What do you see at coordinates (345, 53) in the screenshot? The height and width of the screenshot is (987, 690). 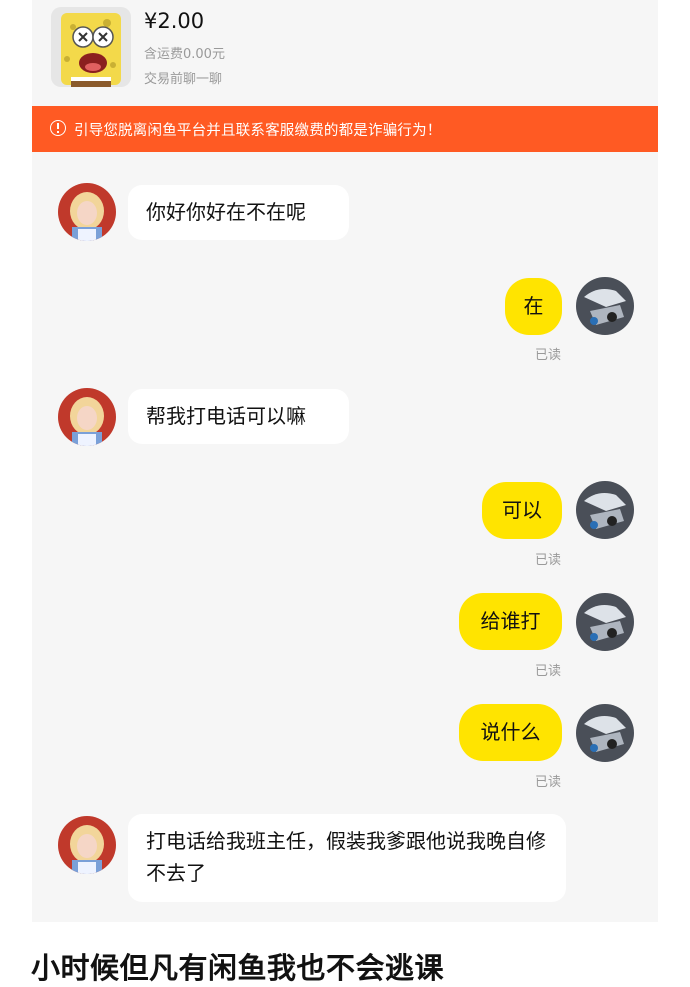 I see `product-header: ¥2.00 含运费0.00元 交易前聊一聊` at bounding box center [345, 53].